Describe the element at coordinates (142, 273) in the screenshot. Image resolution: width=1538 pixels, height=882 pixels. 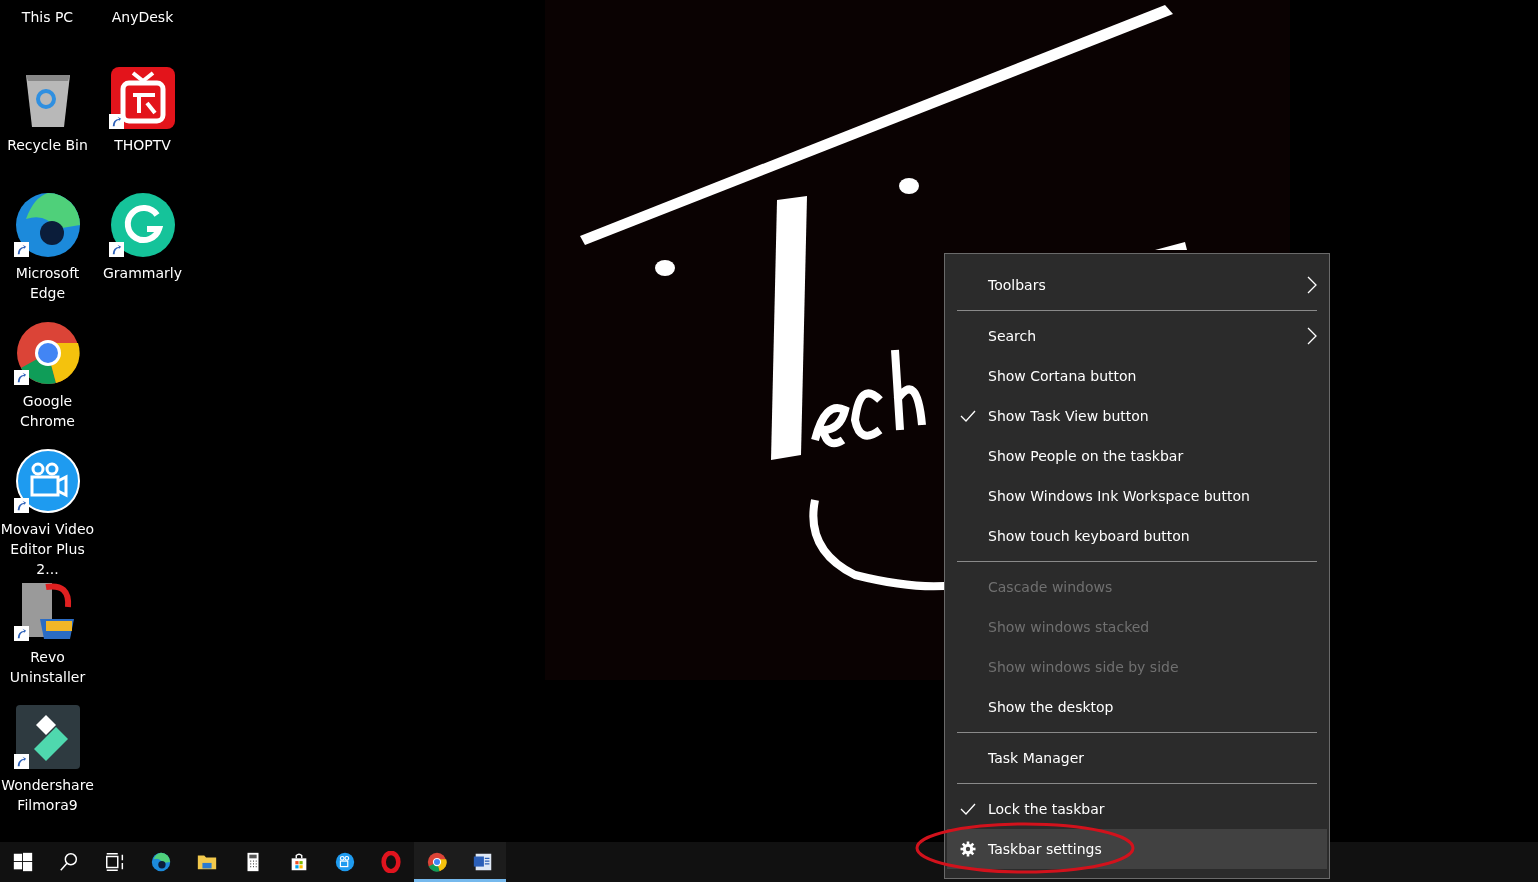
I see `icon-label: Grammarly` at that location.